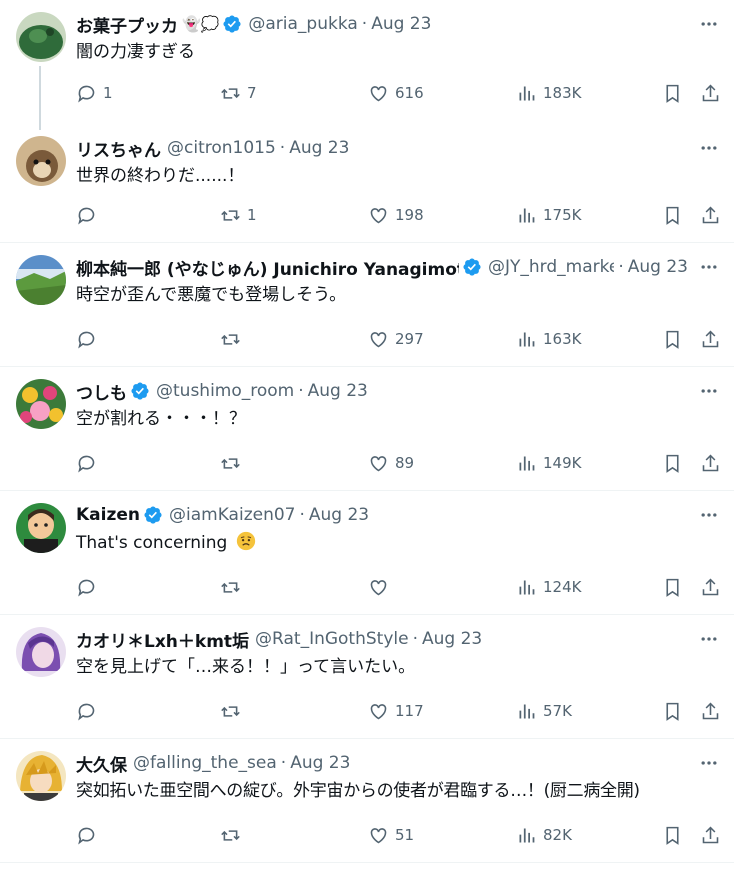  What do you see at coordinates (382, 515) in the screenshot?
I see `tweet-header: Kaizen @iamKaizen07 · Aug 23` at bounding box center [382, 515].